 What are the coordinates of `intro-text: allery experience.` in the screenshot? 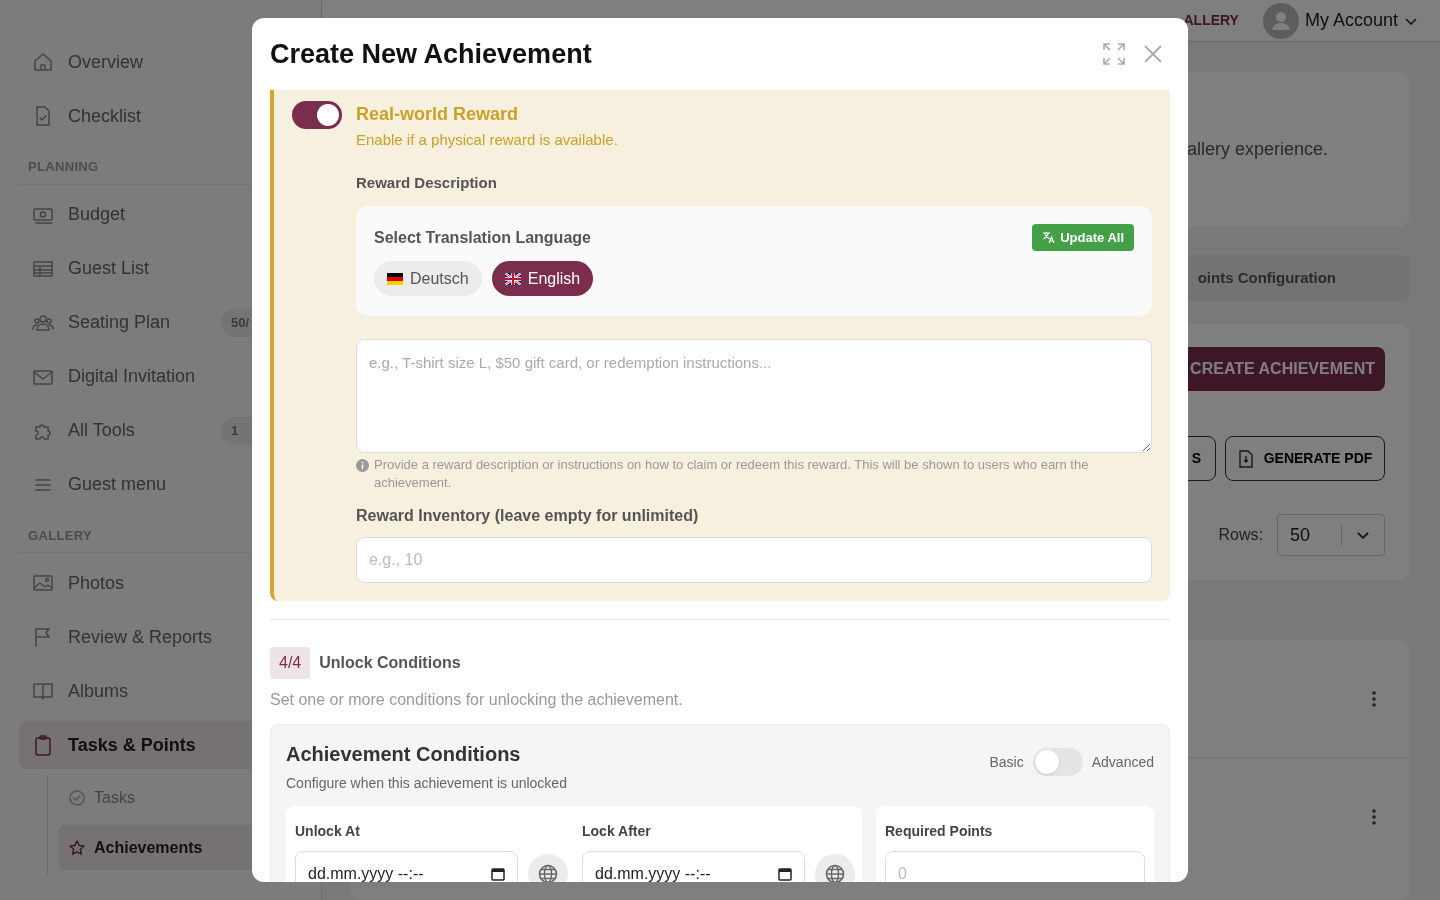 It's located at (1257, 149).